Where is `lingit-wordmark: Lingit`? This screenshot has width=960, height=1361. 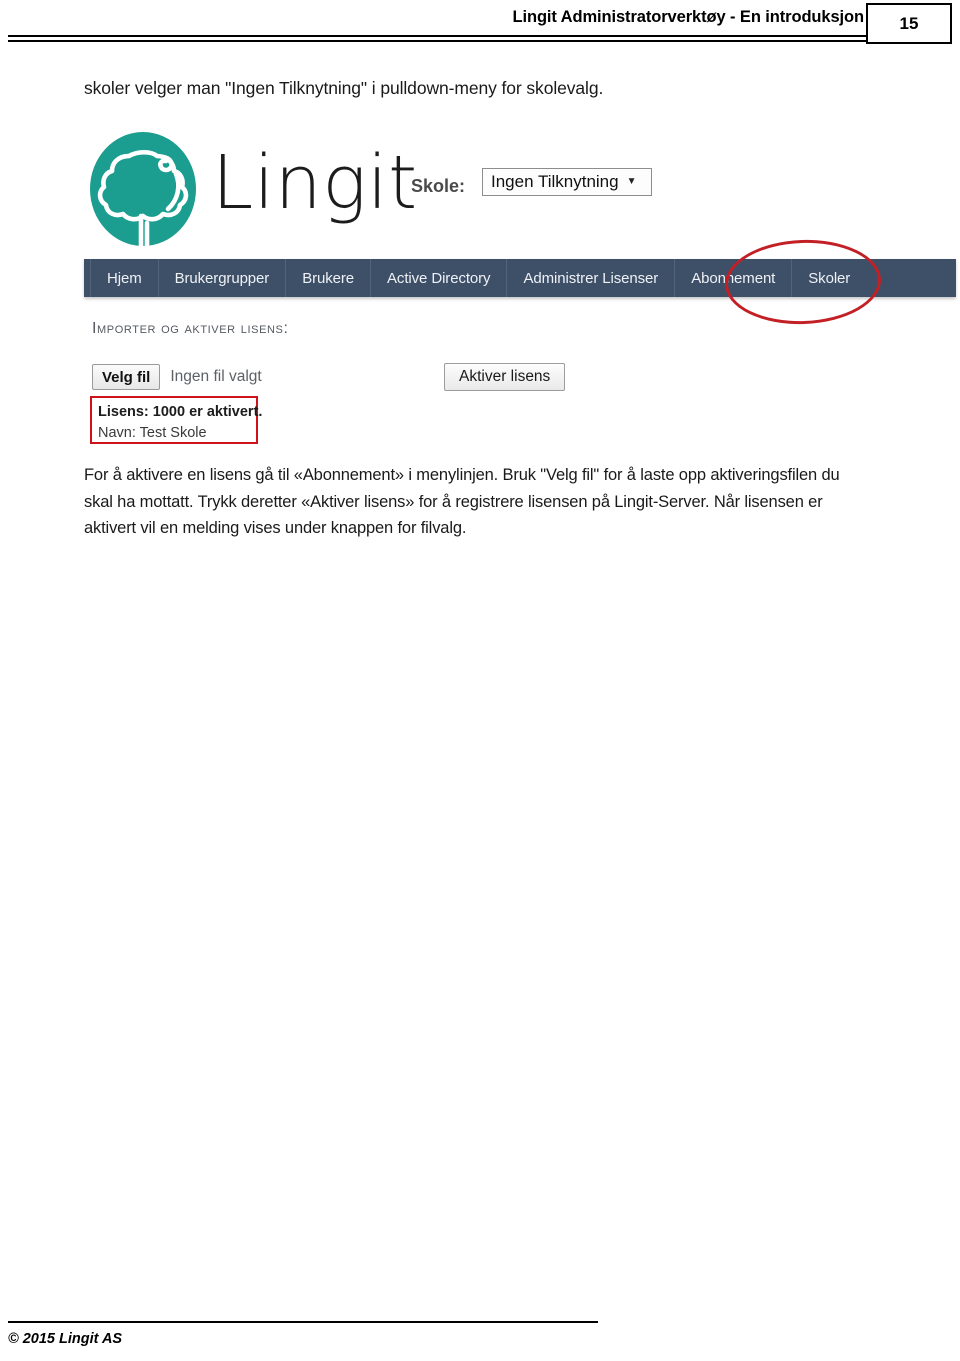 lingit-wordmark: Lingit is located at coordinates (315, 183).